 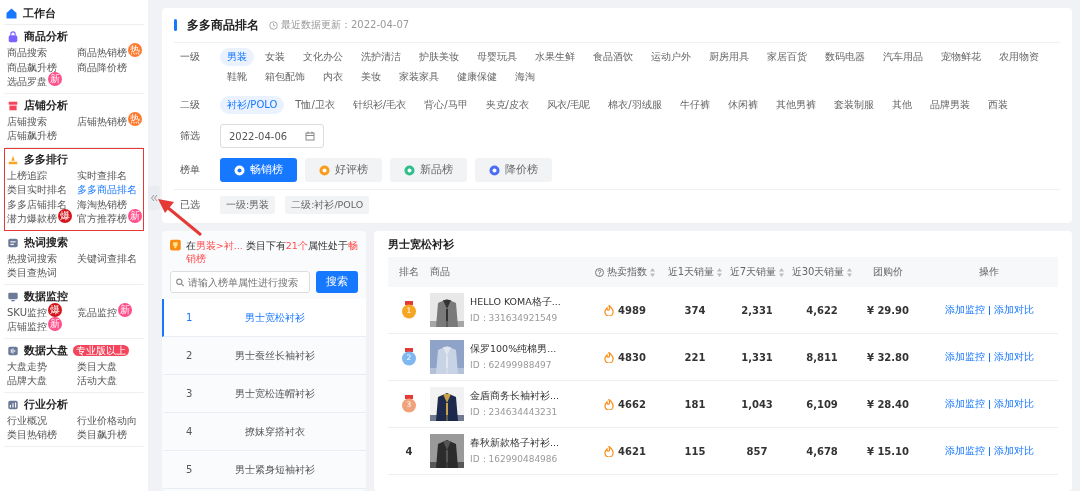 What do you see at coordinates (264, 470) in the screenshot?
I see `attribute-item: 5 男士紧身短袖衬衫` at bounding box center [264, 470].